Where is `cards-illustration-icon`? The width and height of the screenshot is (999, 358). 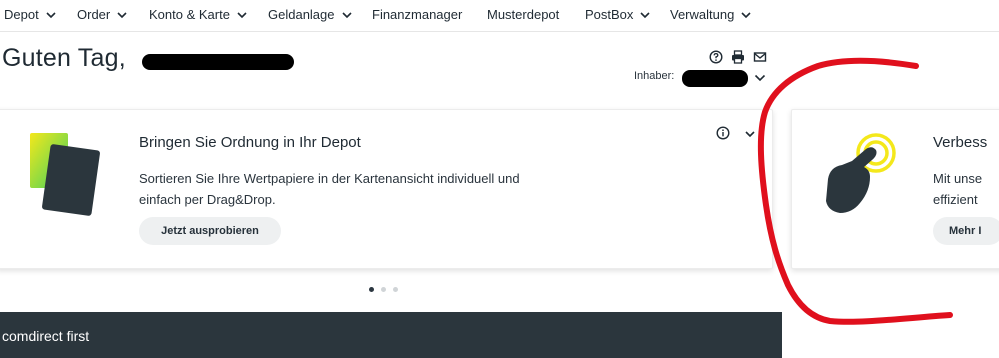
cards-illustration-icon is located at coordinates (65, 174).